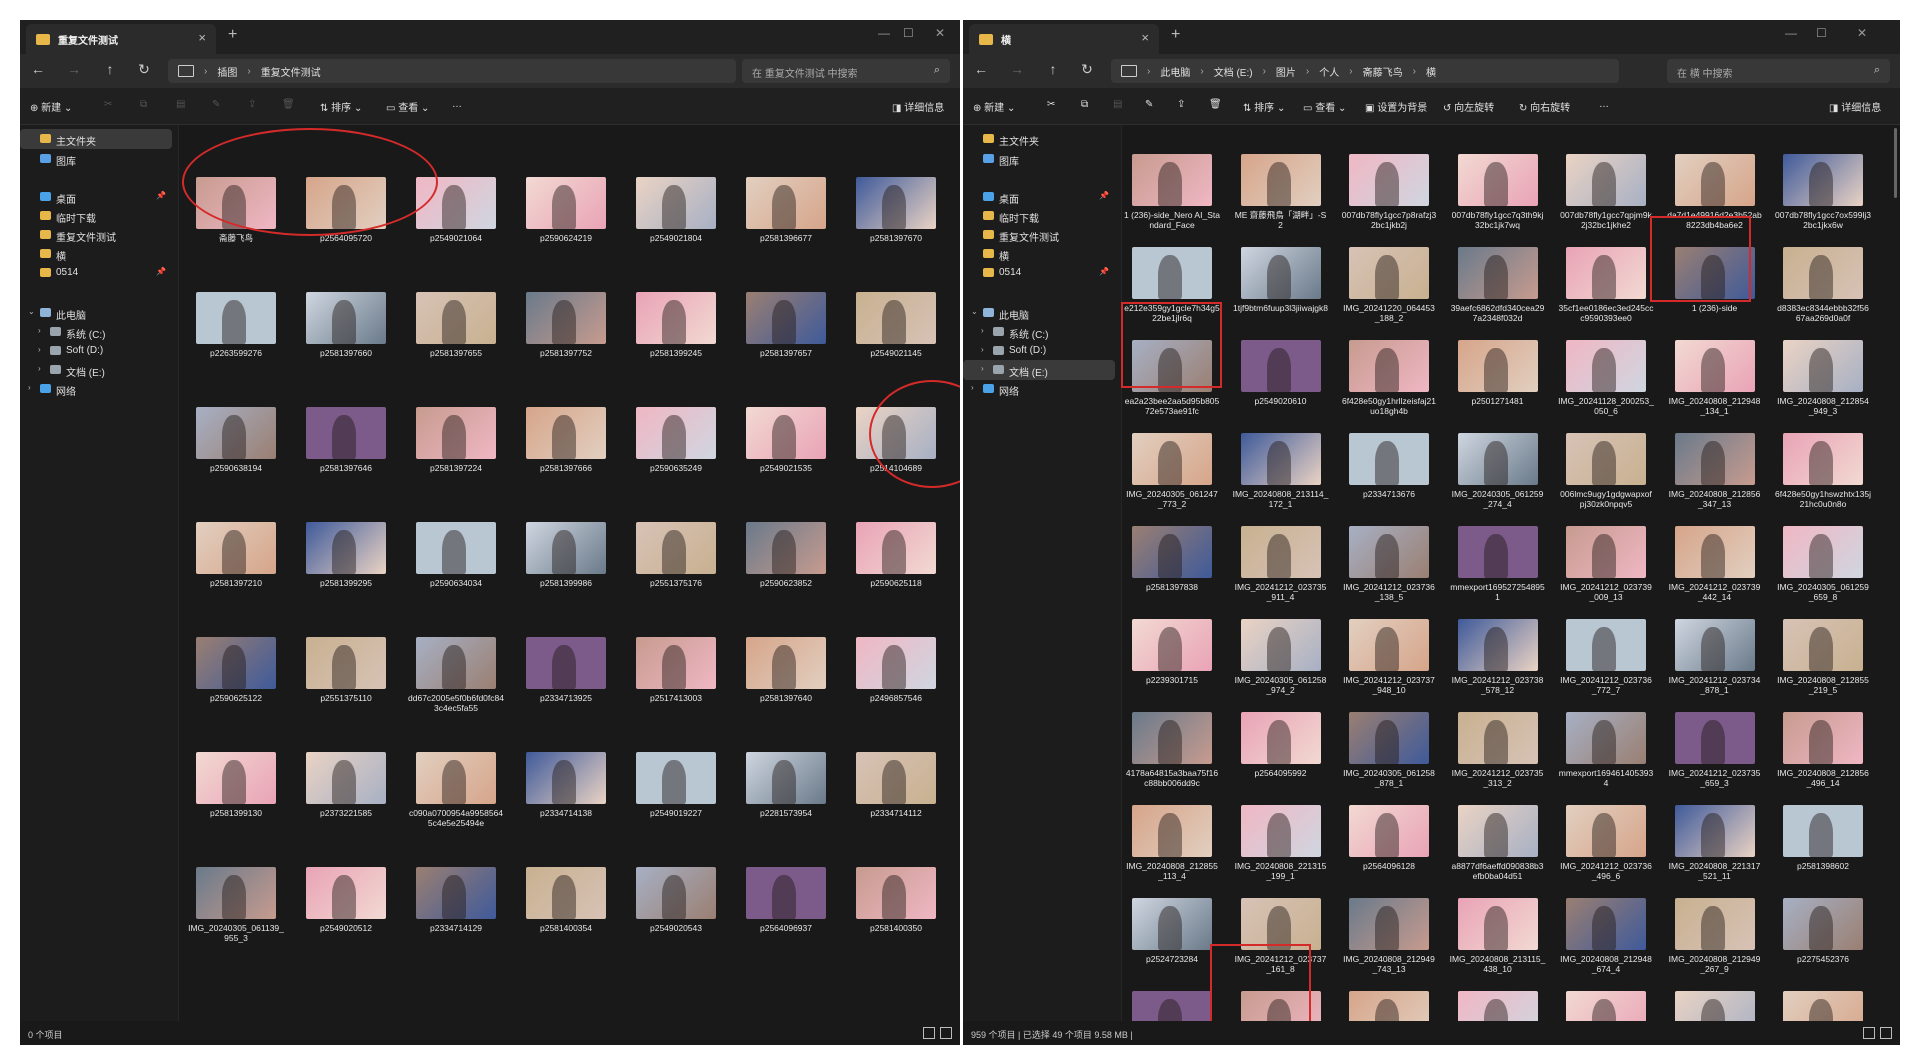  What do you see at coordinates (236, 685) in the screenshot?
I see `file-item: p2590625122` at bounding box center [236, 685].